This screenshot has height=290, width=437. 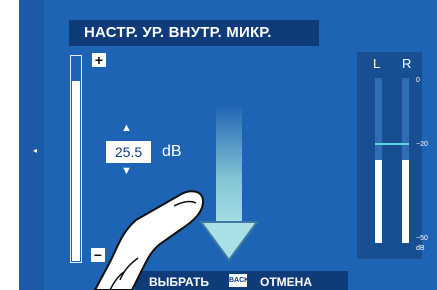 I want to click on hand-swipe-down-icon, so click(x=149, y=240).